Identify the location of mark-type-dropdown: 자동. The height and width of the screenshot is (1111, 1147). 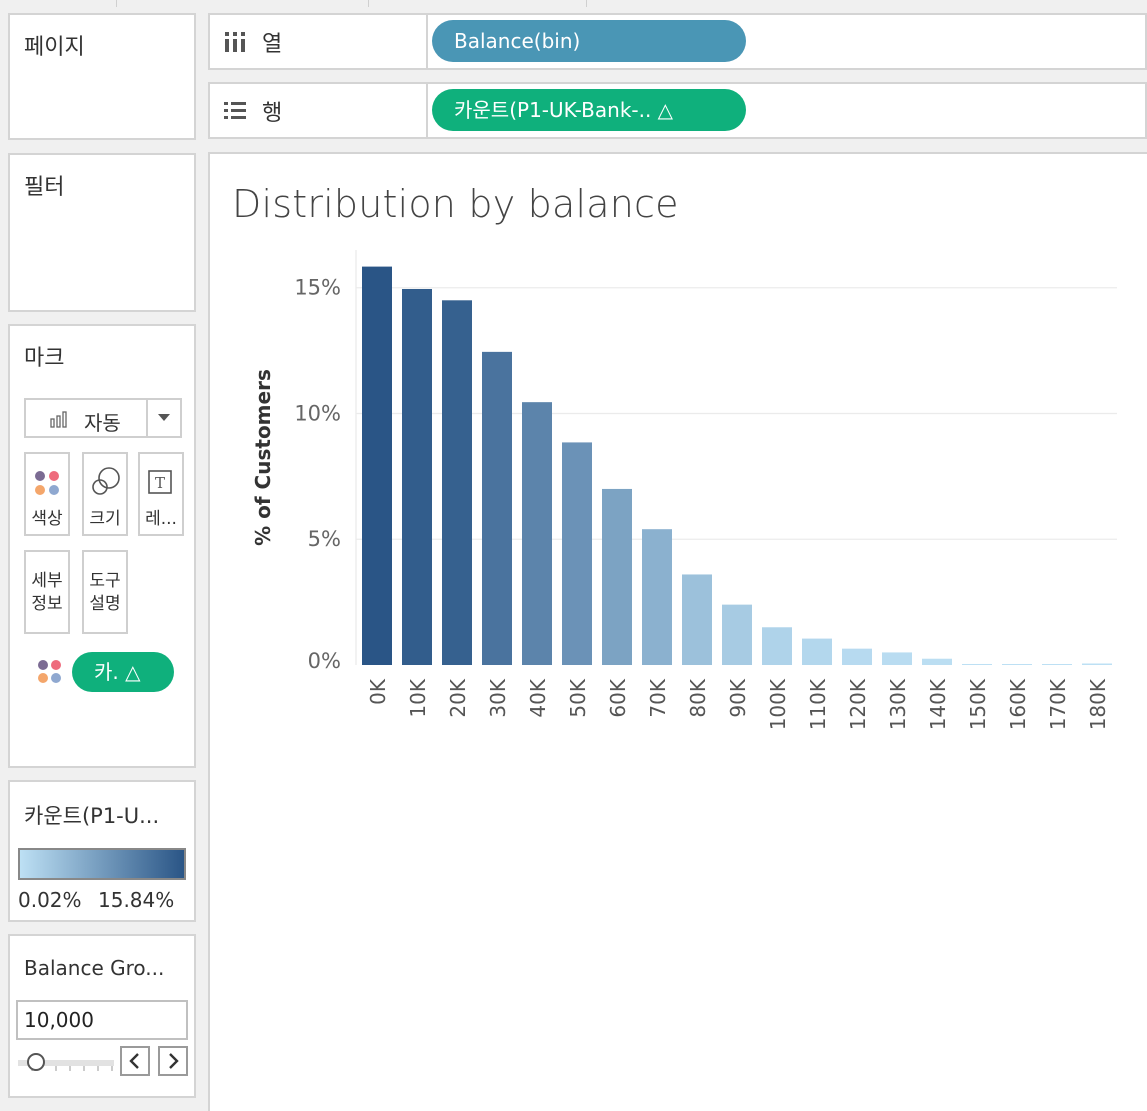
(103, 418).